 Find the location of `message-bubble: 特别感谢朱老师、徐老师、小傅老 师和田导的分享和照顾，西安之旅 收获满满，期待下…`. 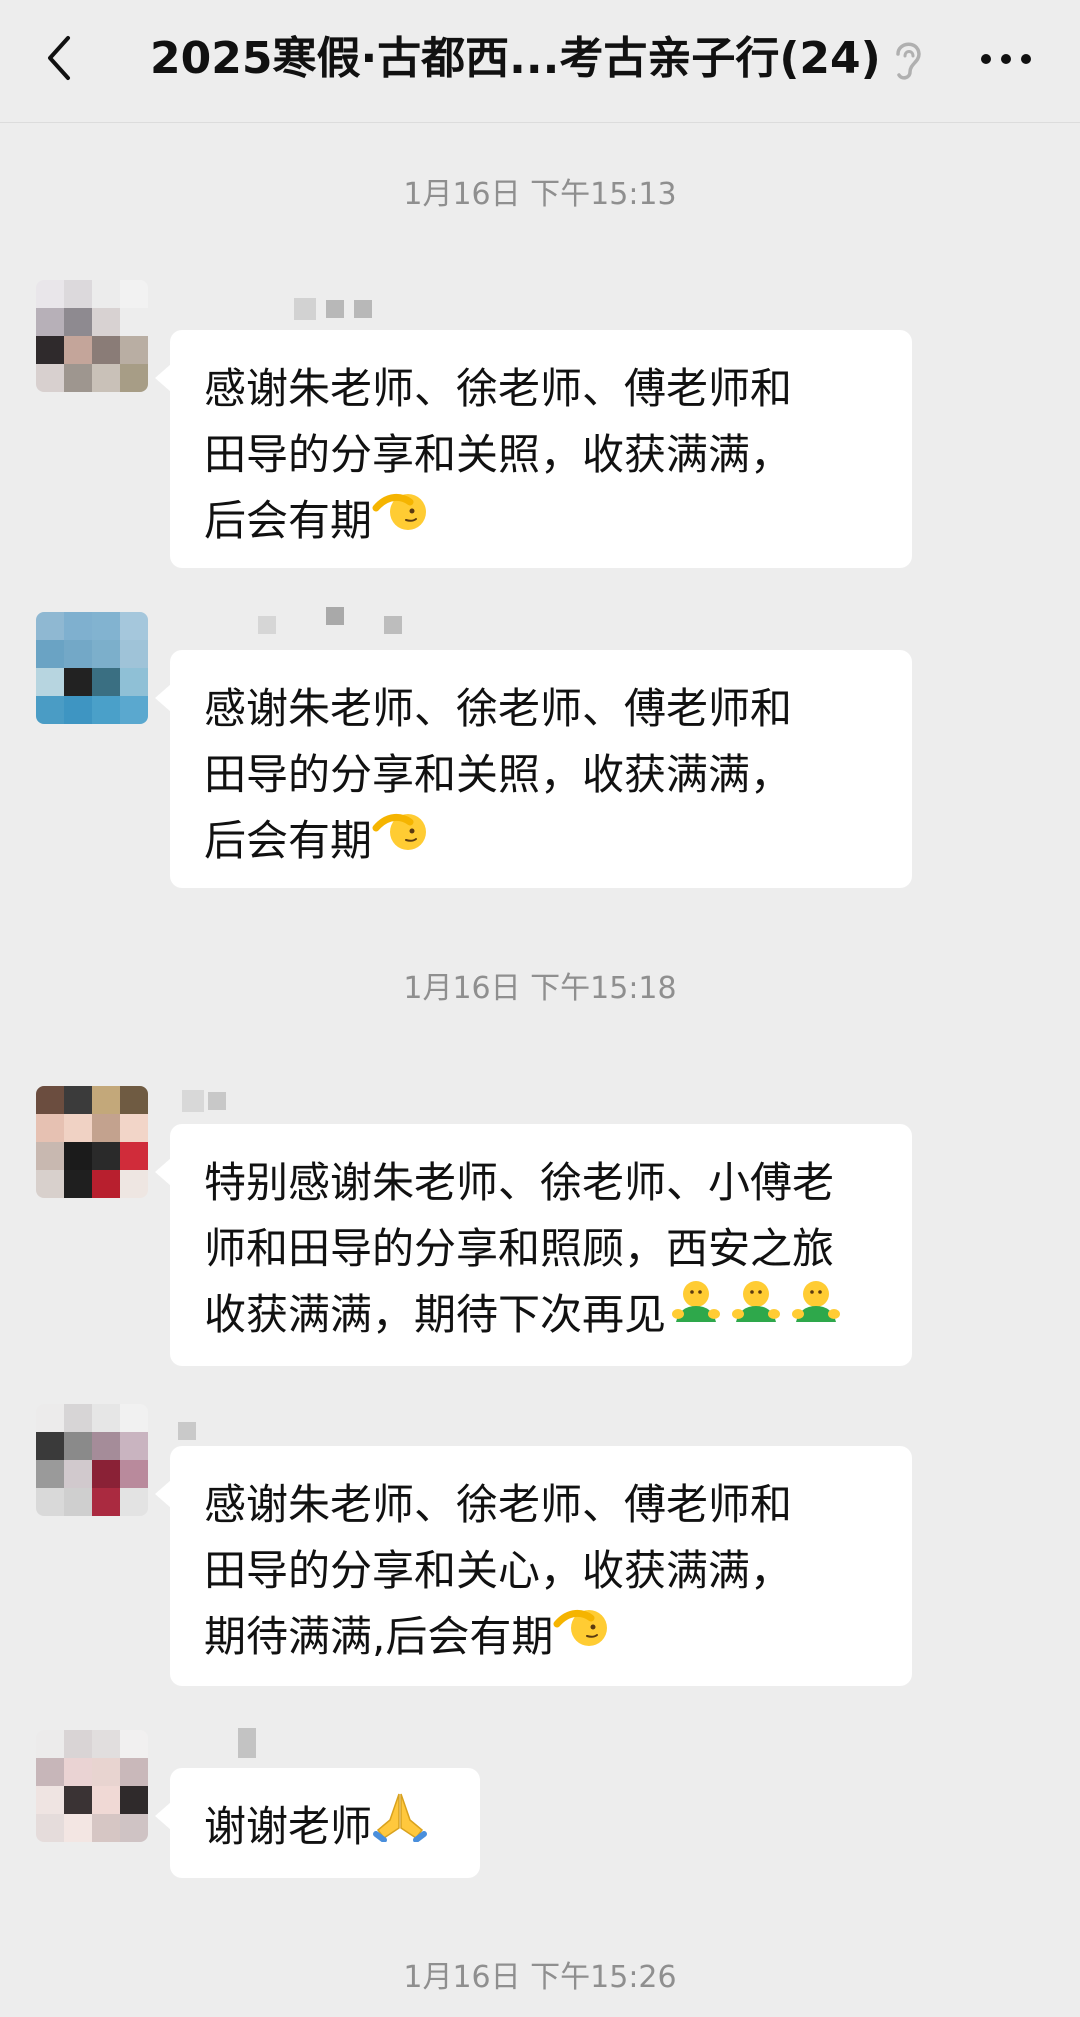

message-bubble: 特别感谢朱老师、徐老师、小傅老 师和田导的分享和照顾，西安之旅 收获满满，期待下… is located at coordinates (533, 1245).